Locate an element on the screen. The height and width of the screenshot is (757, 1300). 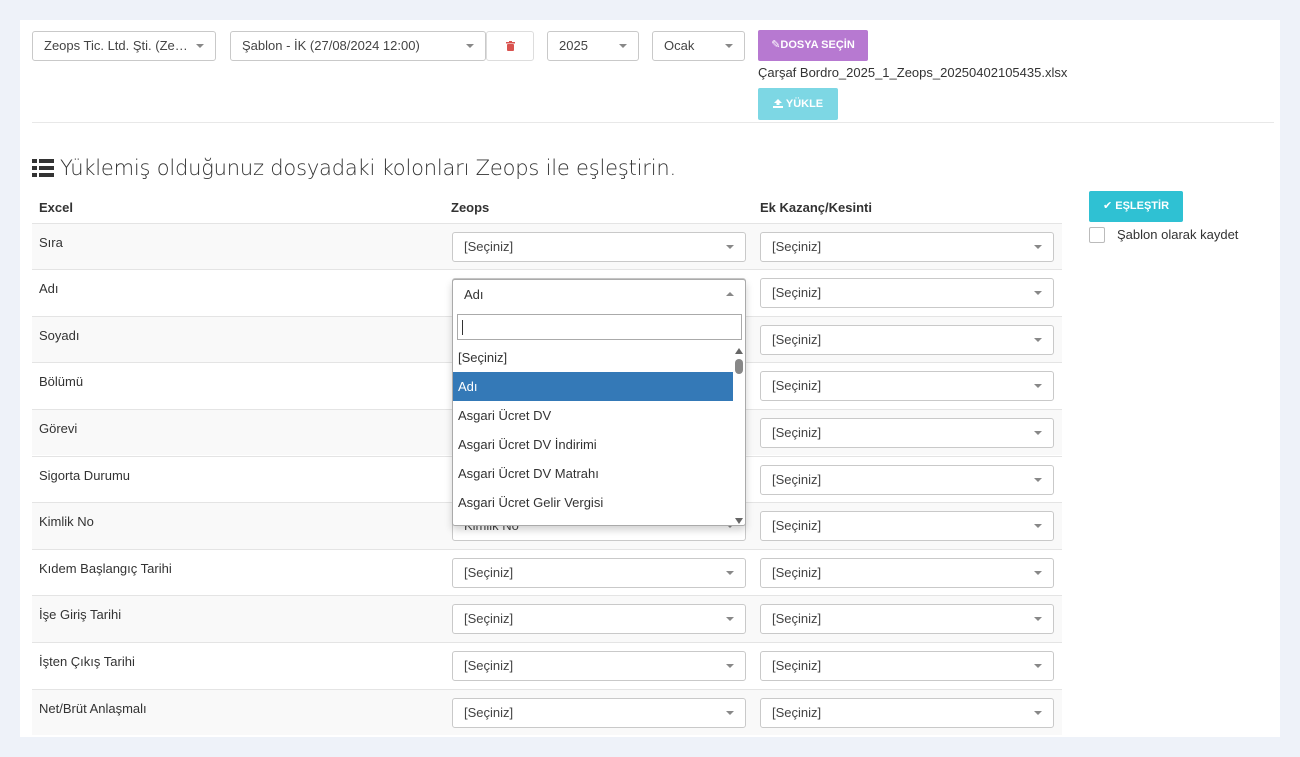
excel-column-label: Görevi is located at coordinates (58, 428).